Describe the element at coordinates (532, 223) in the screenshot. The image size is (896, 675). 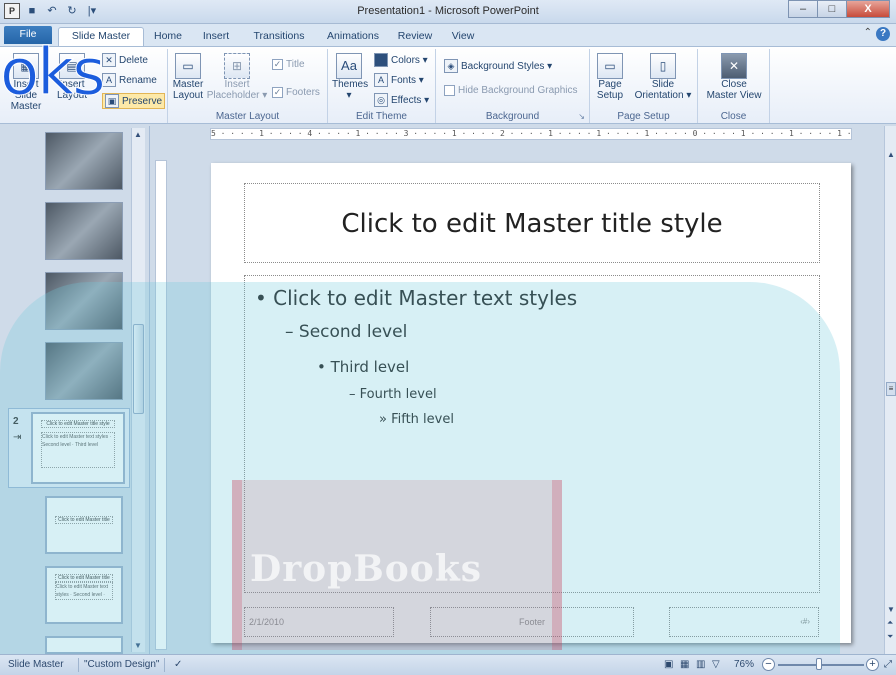
I see `title-placeholder: Click to edit Master title style` at that location.